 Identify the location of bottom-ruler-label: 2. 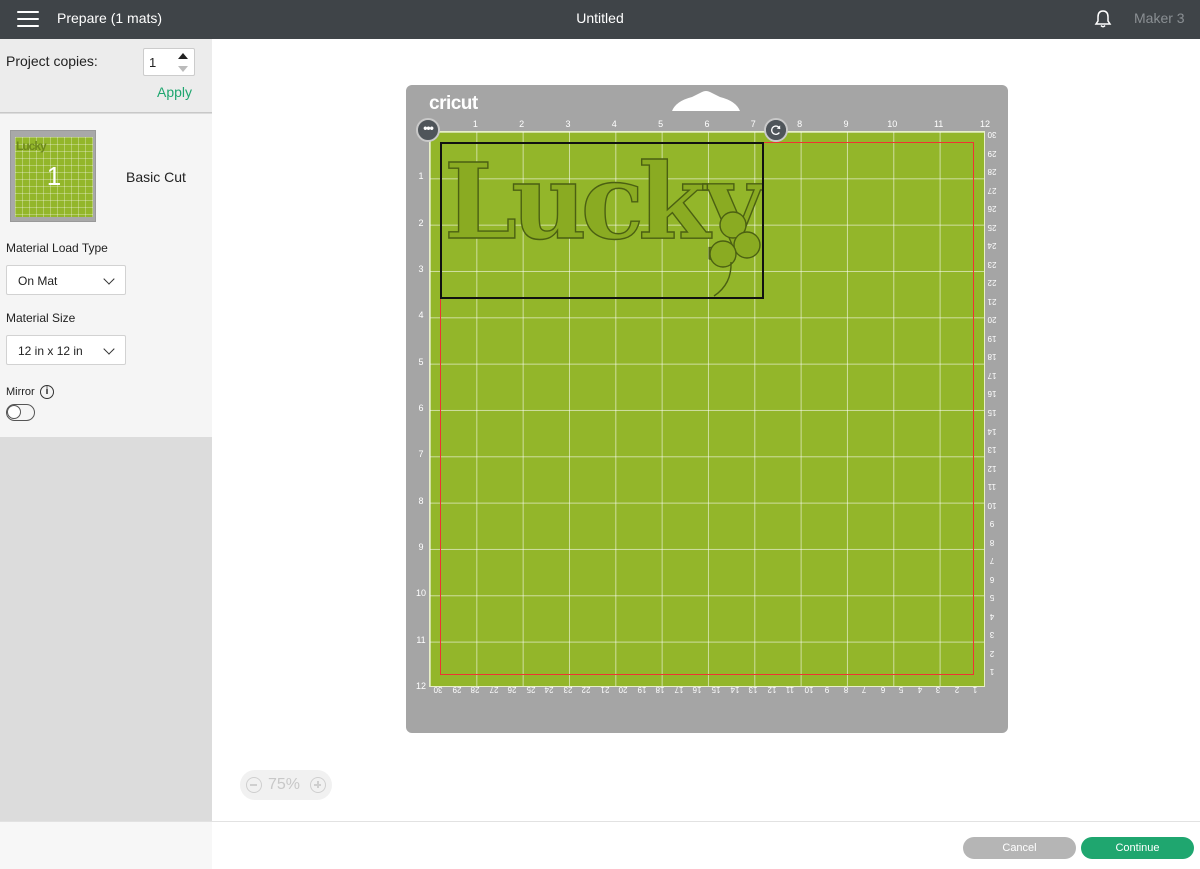
(957, 689).